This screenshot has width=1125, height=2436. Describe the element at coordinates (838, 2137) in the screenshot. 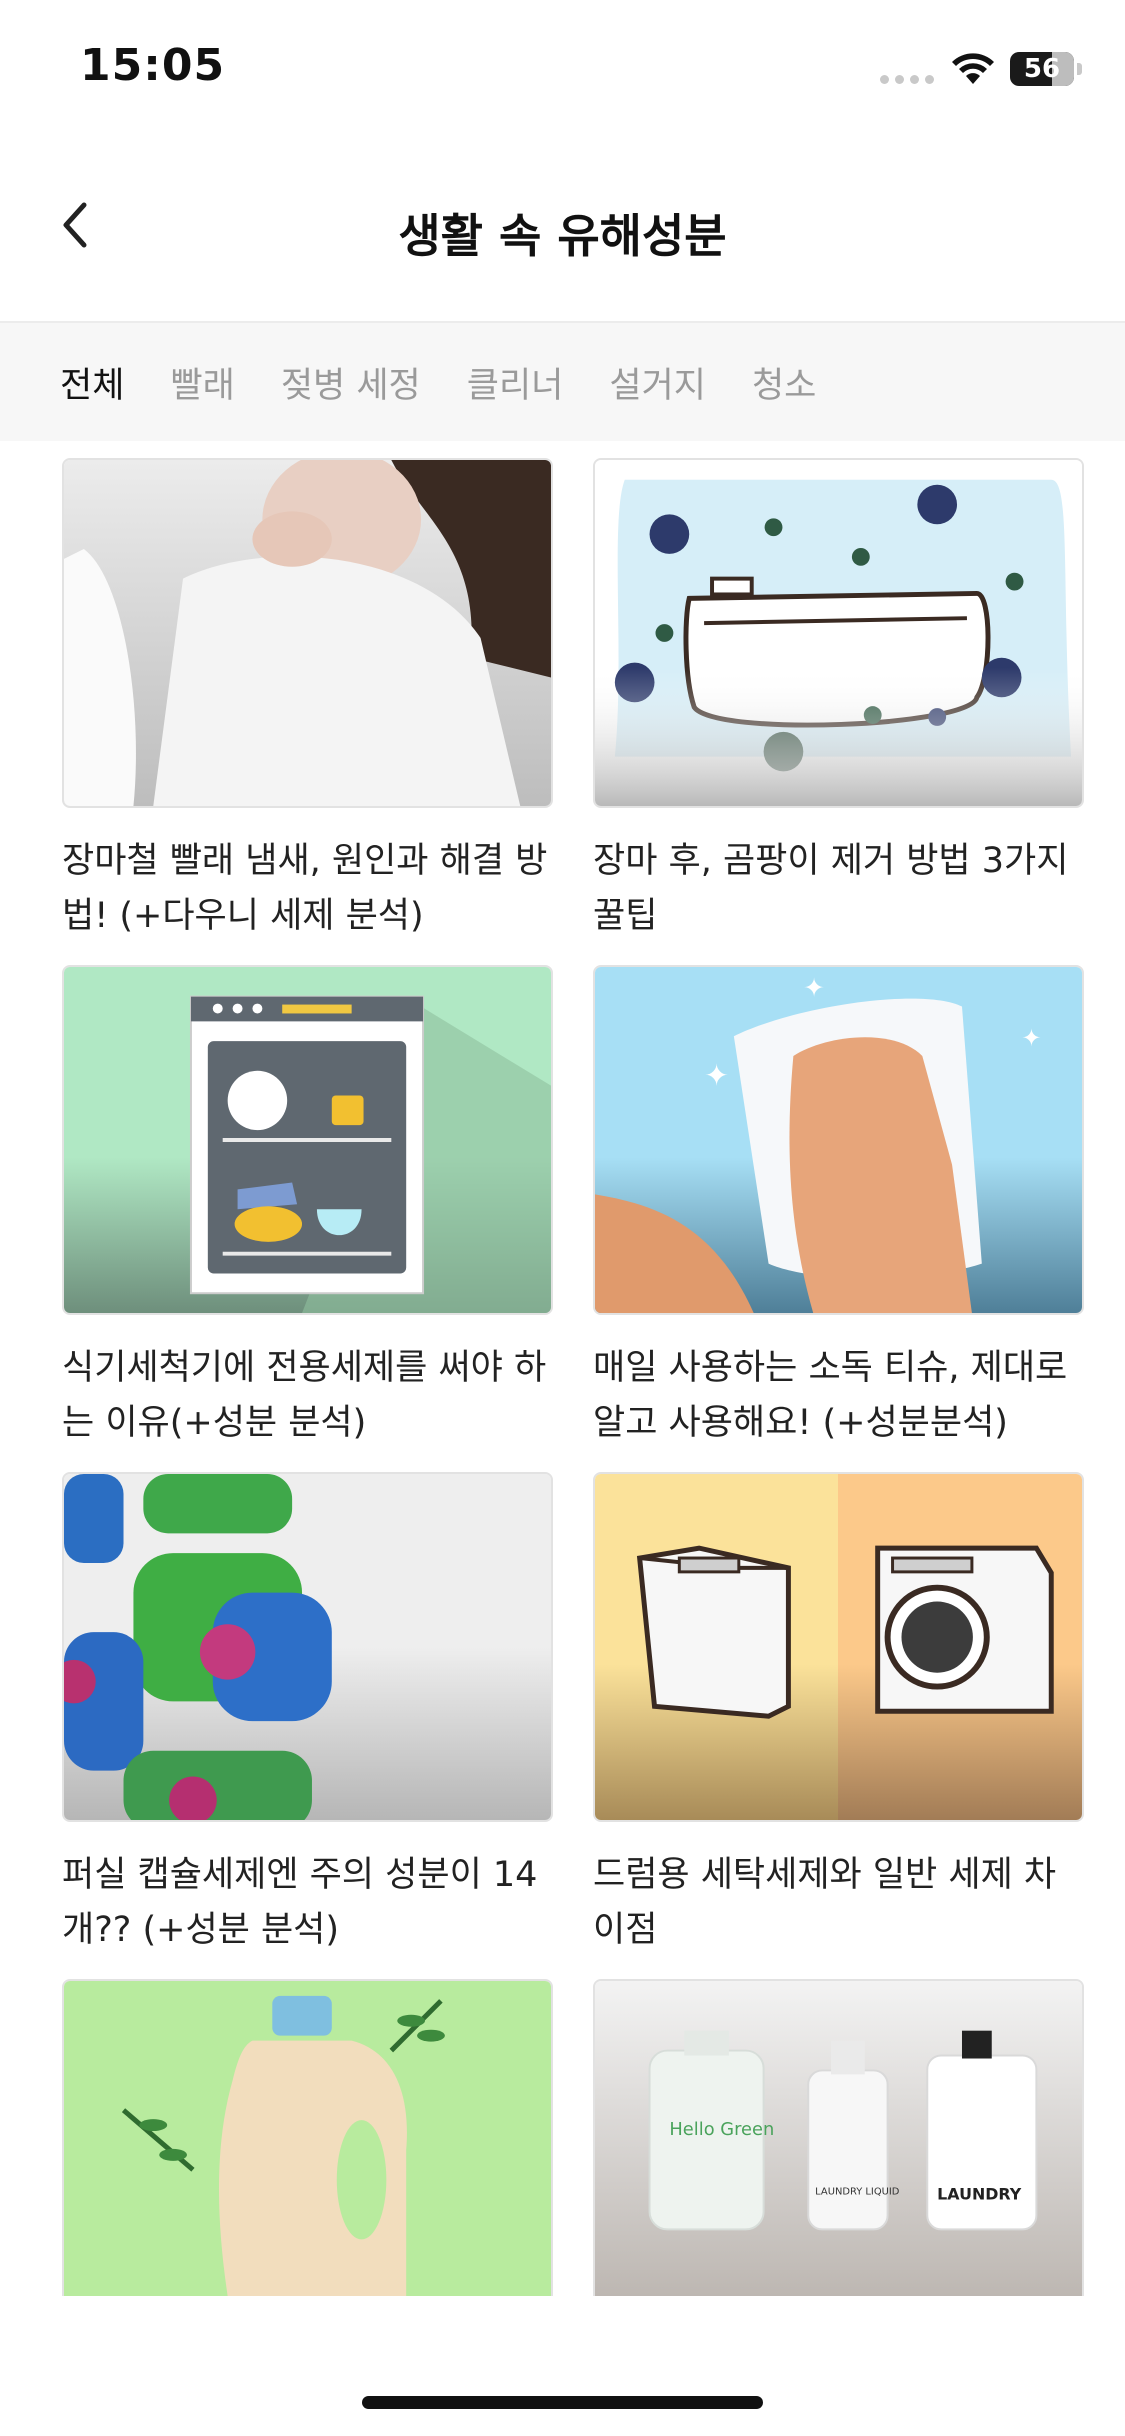

I see `article-thumbnail-laundry-products: Hello Green LAUNDRY LIQUID LAUNDRY` at that location.